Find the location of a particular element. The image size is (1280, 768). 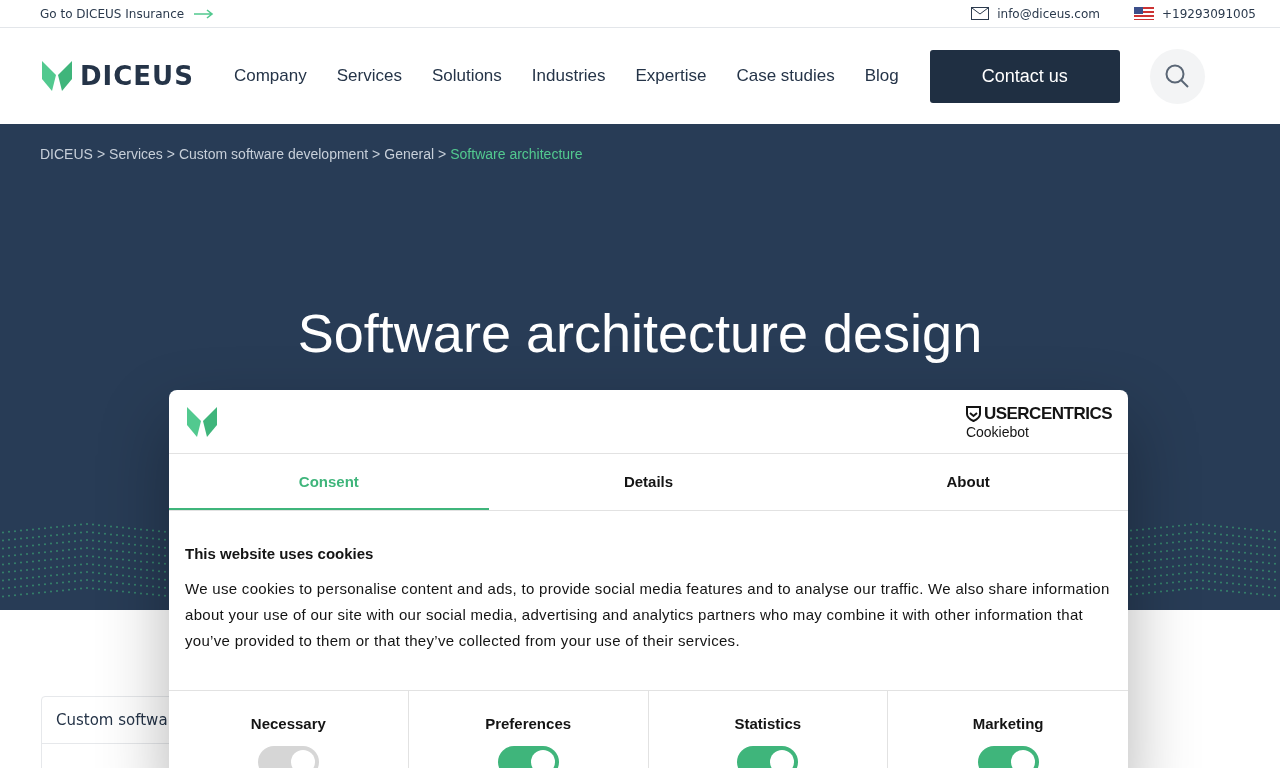

dialog-tab: Details is located at coordinates (648, 482).